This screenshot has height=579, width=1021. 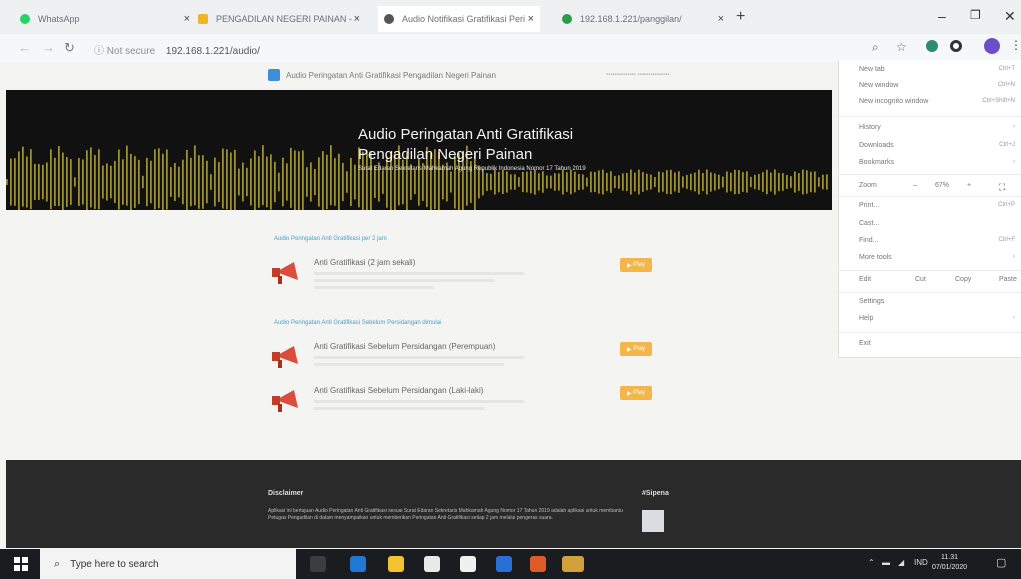 What do you see at coordinates (468, 564) in the screenshot?
I see `mail-icon` at bounding box center [468, 564].